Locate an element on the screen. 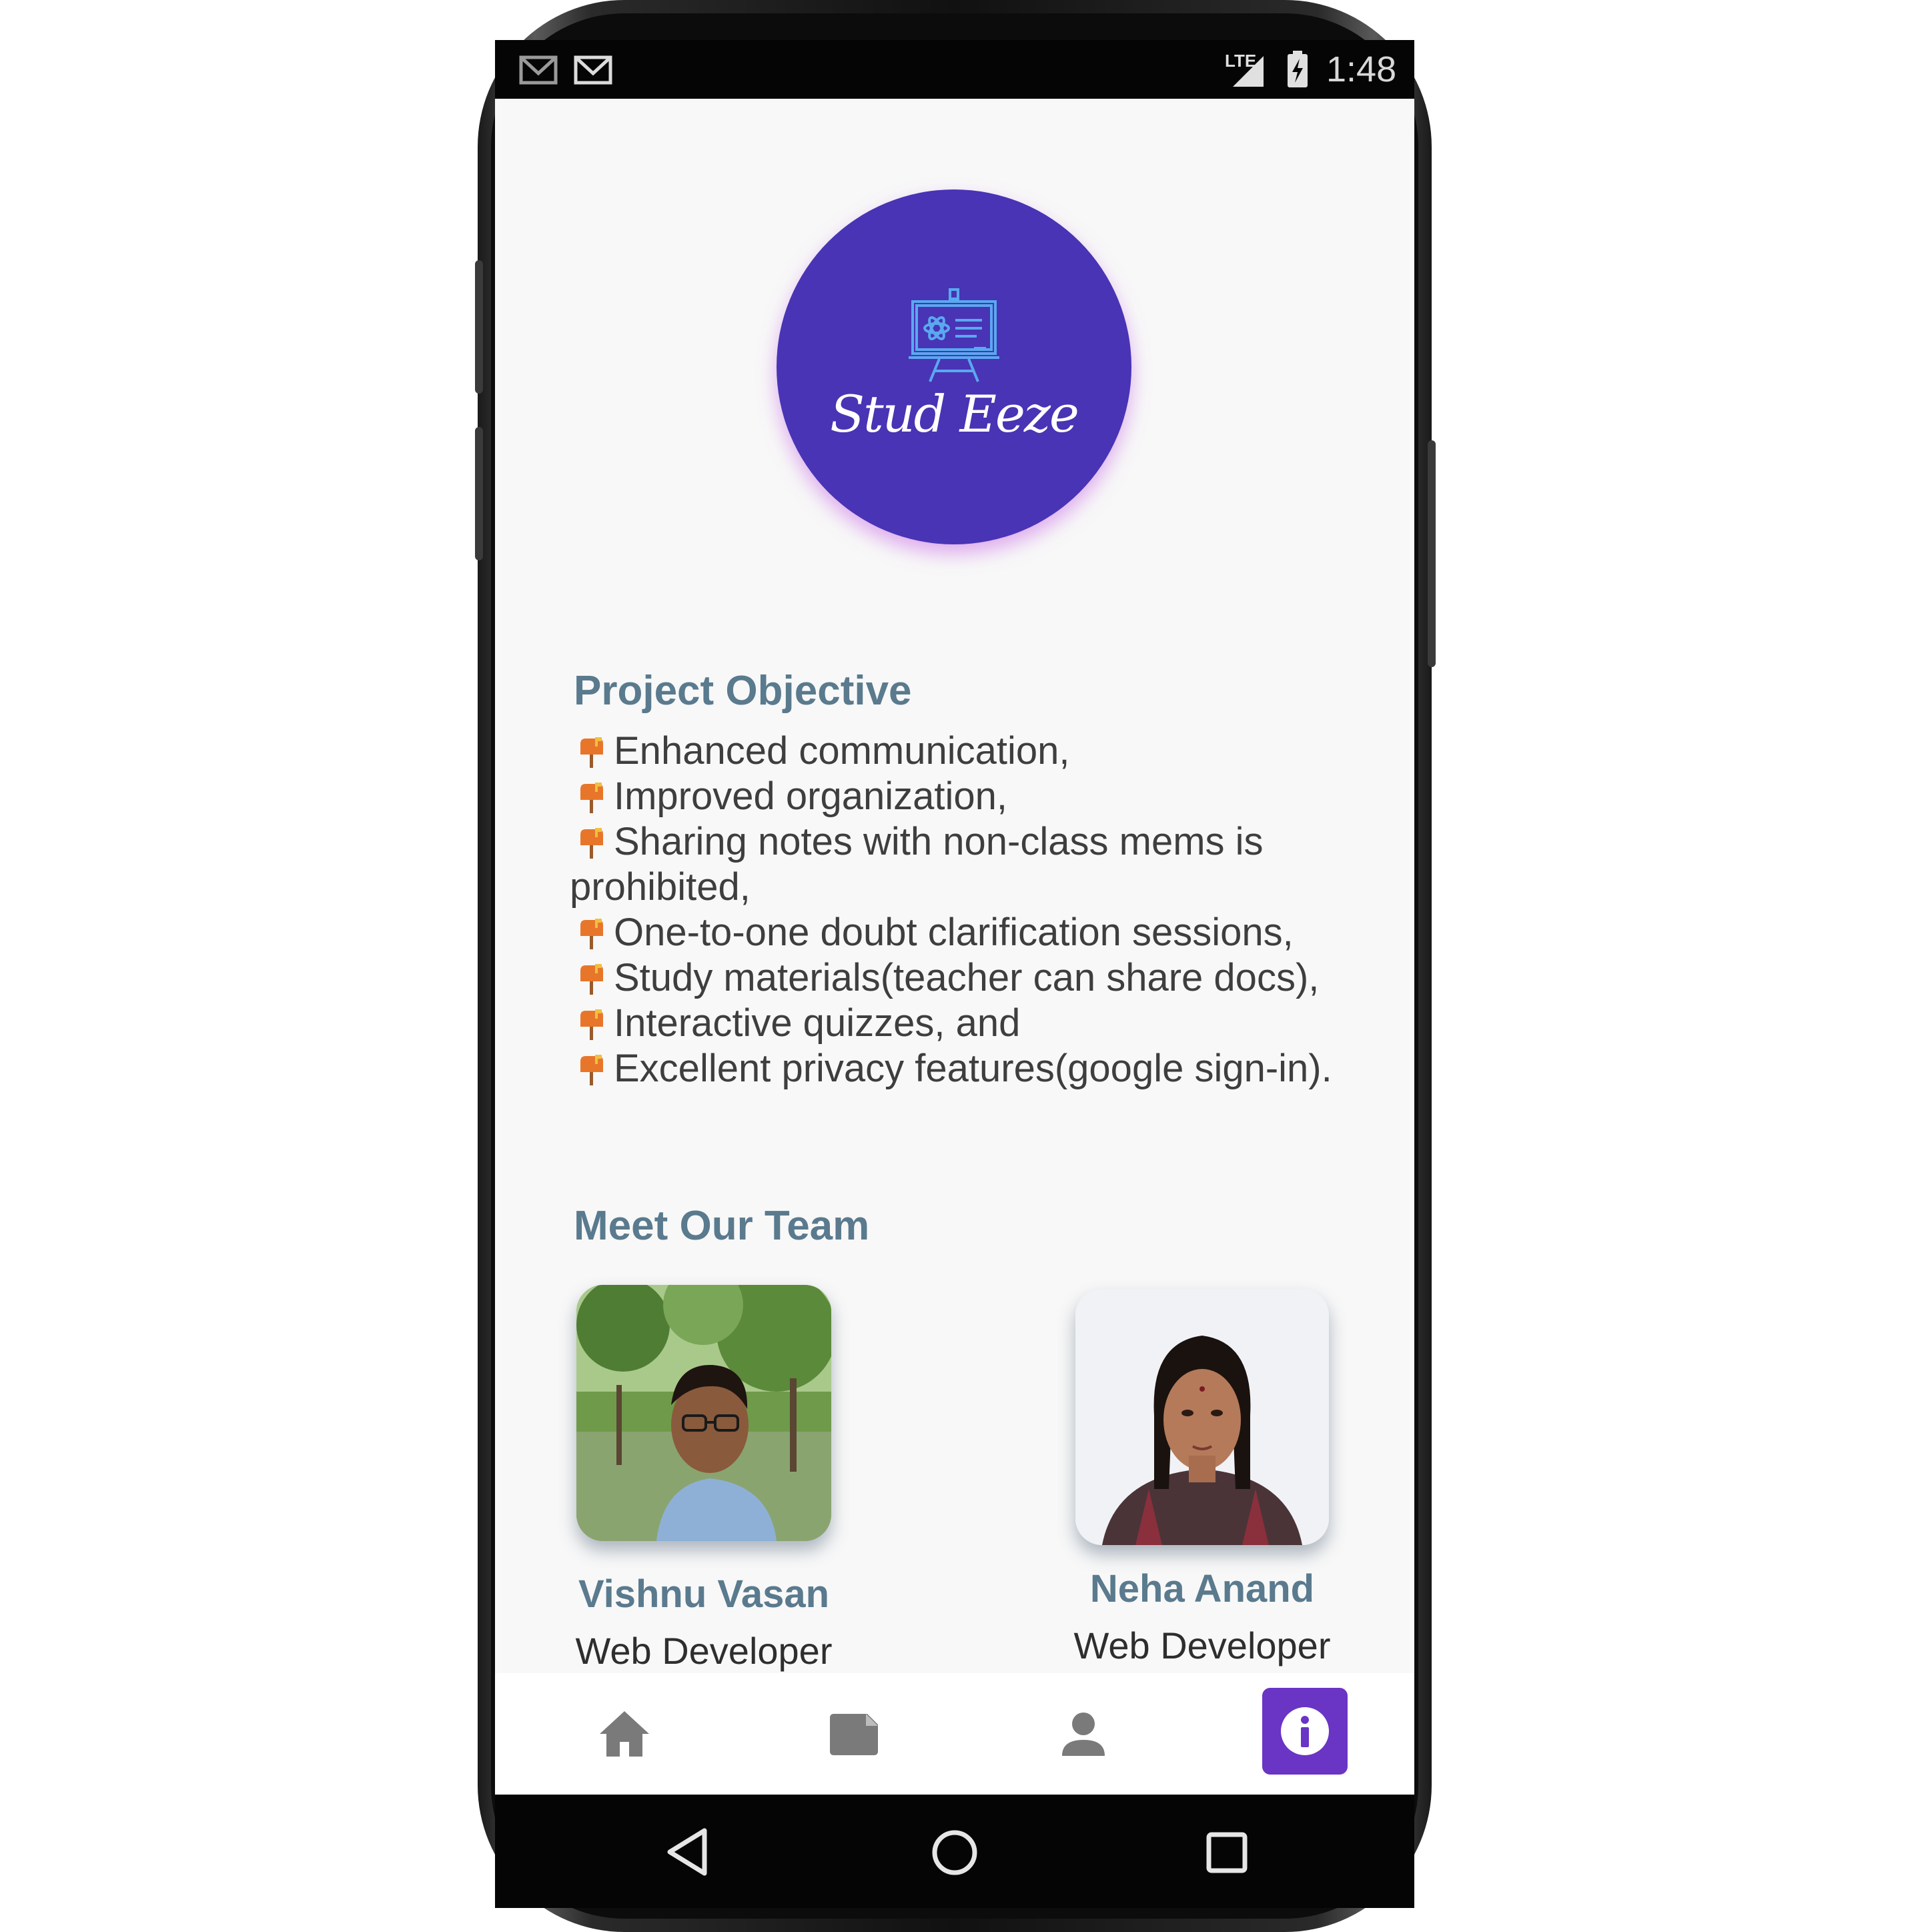 The height and width of the screenshot is (1932, 1932). home-icon is located at coordinates (624, 1734).